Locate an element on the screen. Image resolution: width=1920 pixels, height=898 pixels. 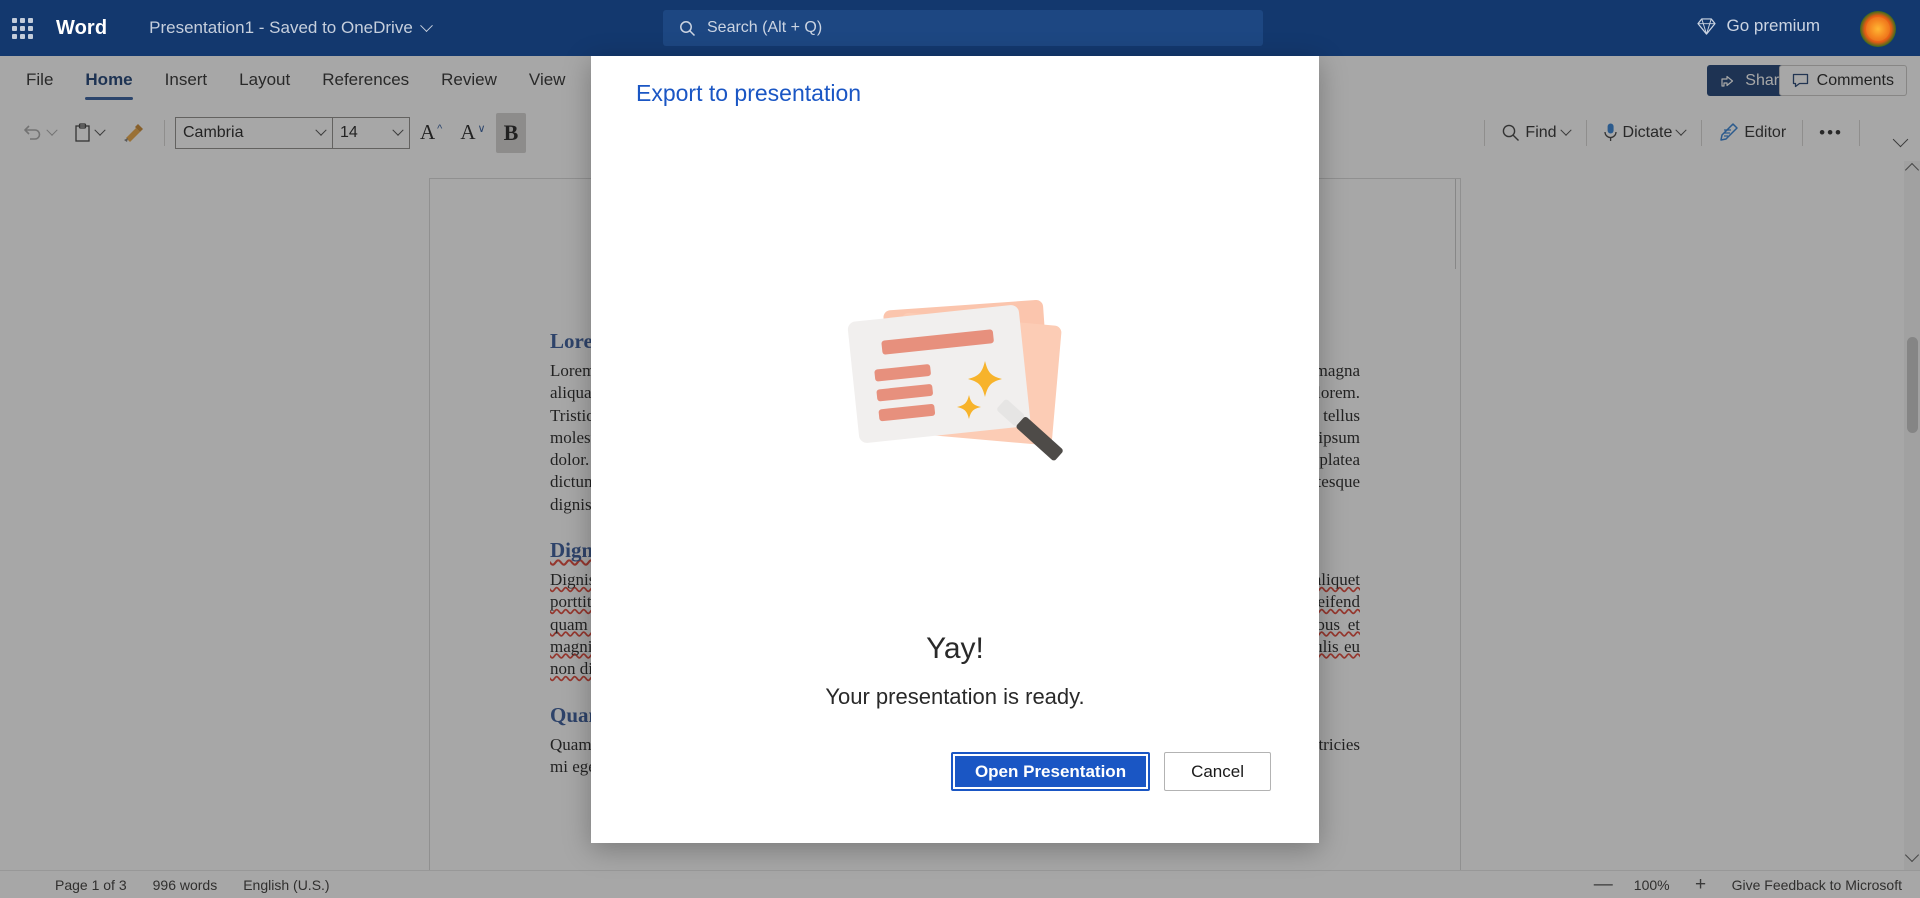
dialog-actions: Open Presentation Cancel is located at coordinates (1110, 771).